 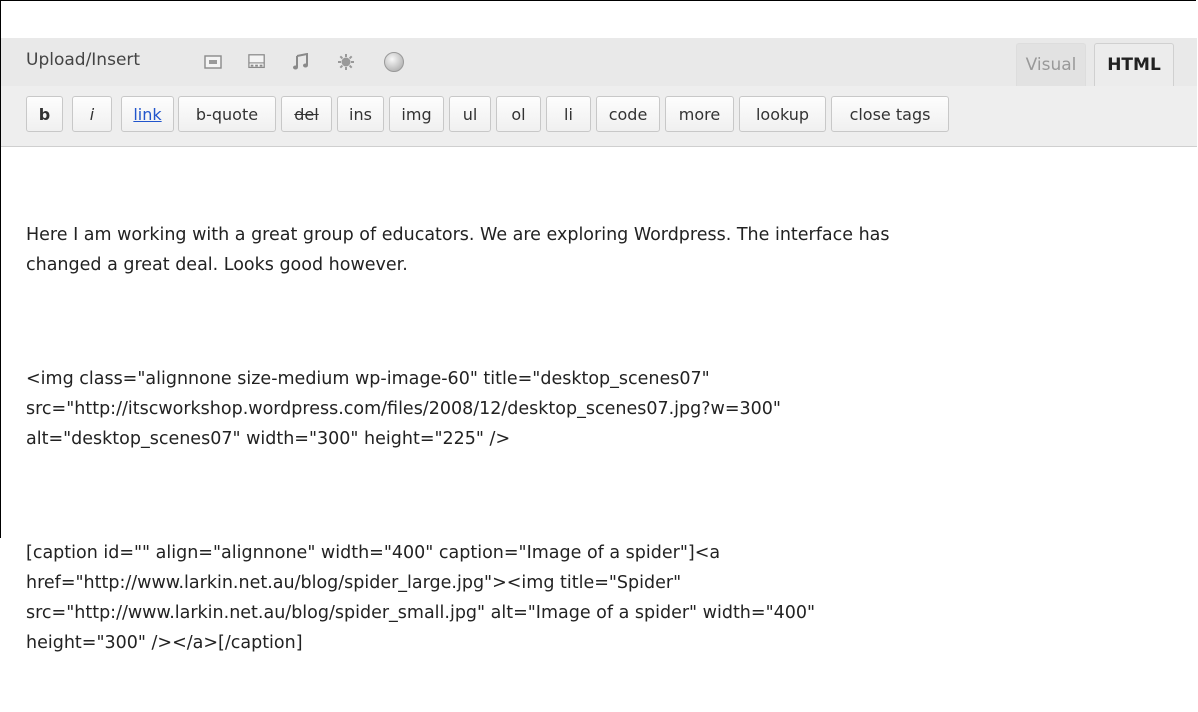 I want to click on image-icon, so click(x=213, y=62).